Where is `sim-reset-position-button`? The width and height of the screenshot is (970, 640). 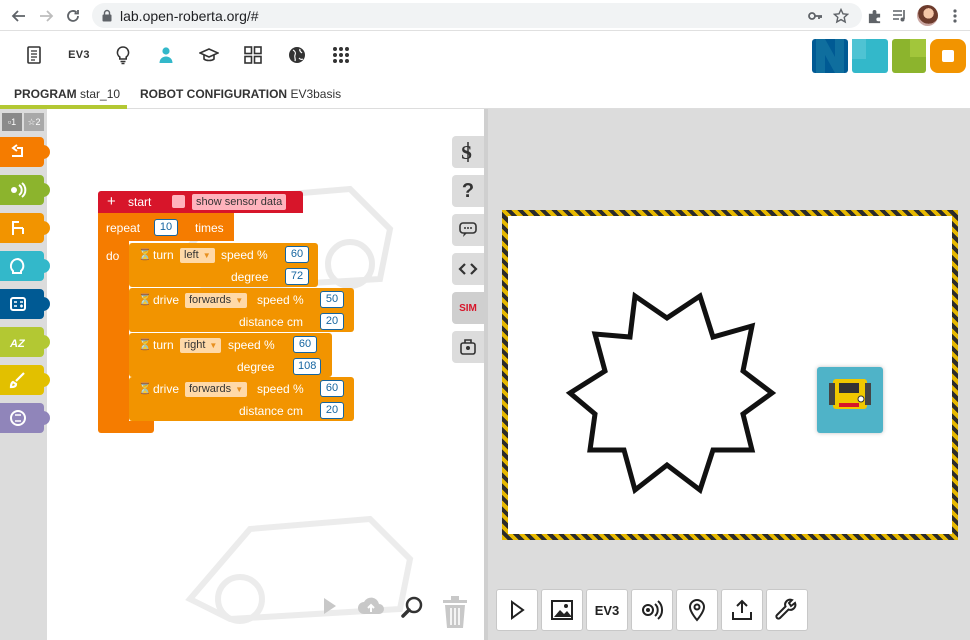 sim-reset-position-button is located at coordinates (697, 610).